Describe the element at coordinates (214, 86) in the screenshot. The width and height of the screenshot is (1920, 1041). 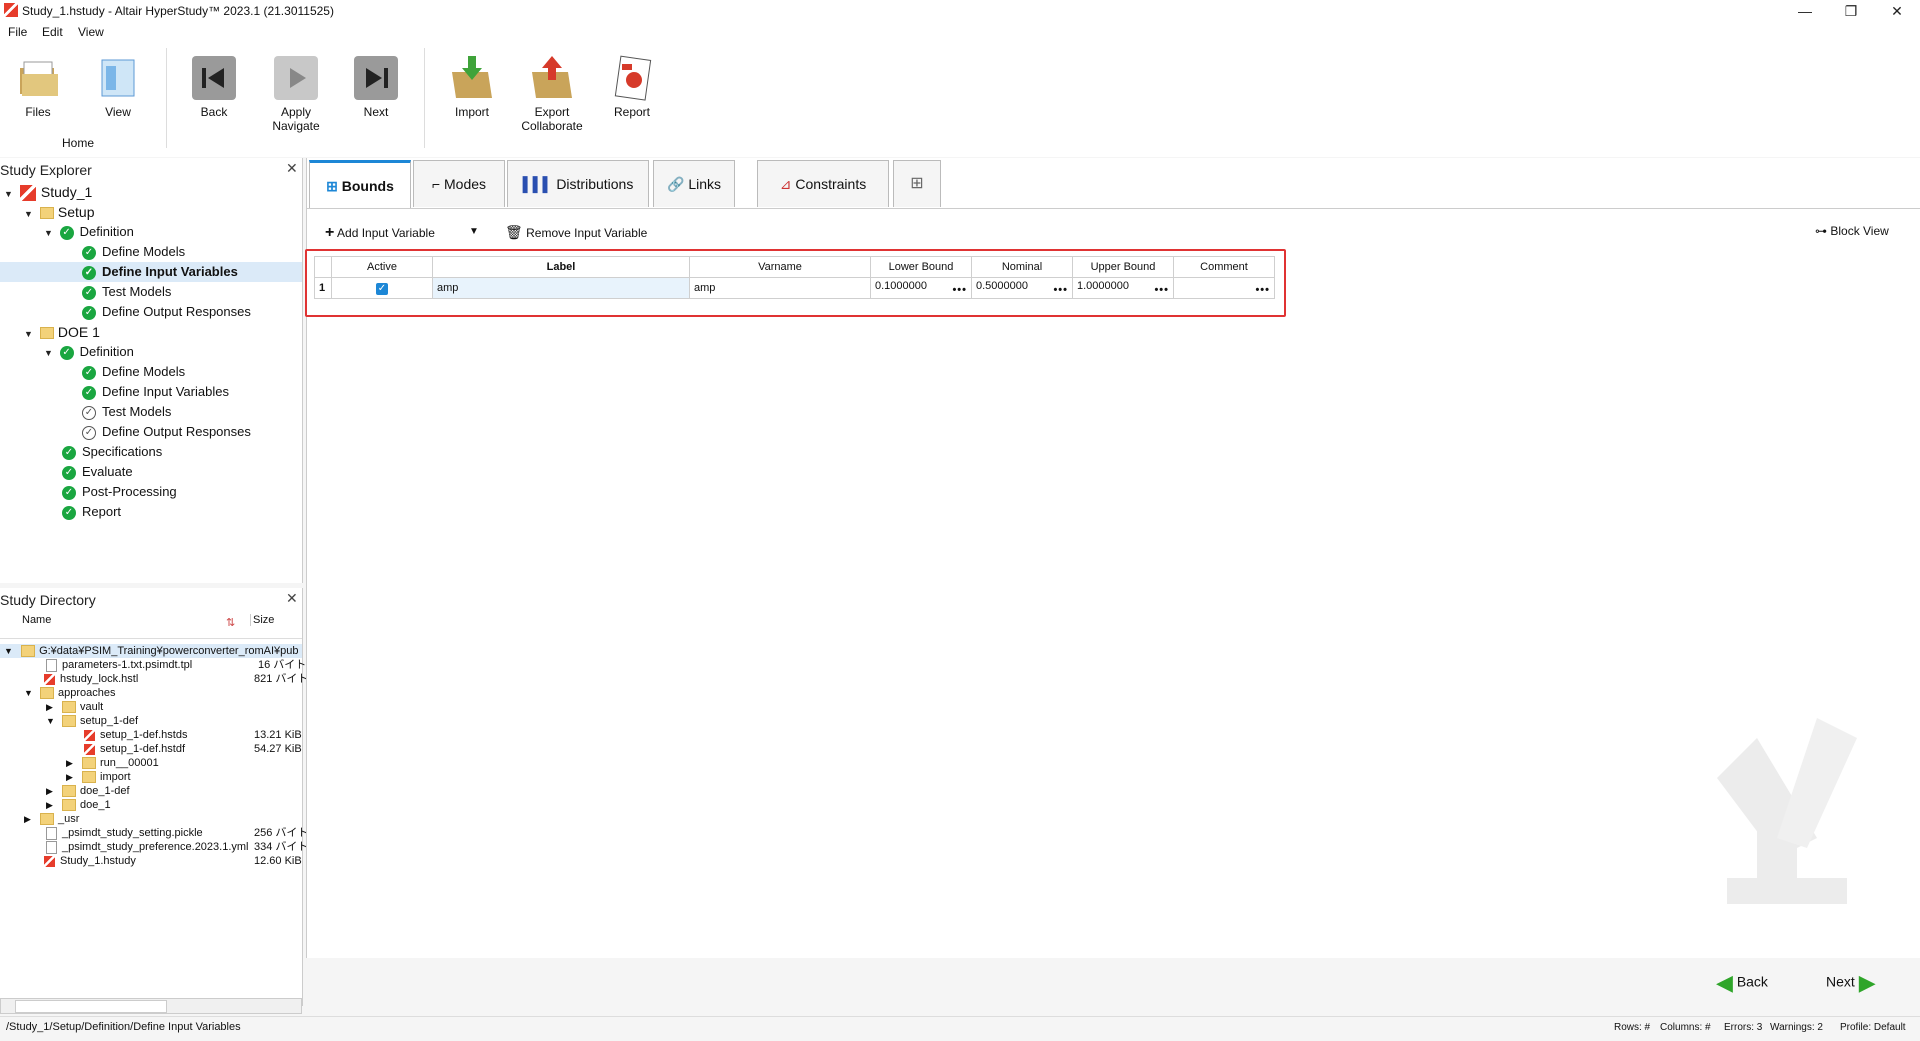
I see `back-toolbar-button: Back` at that location.